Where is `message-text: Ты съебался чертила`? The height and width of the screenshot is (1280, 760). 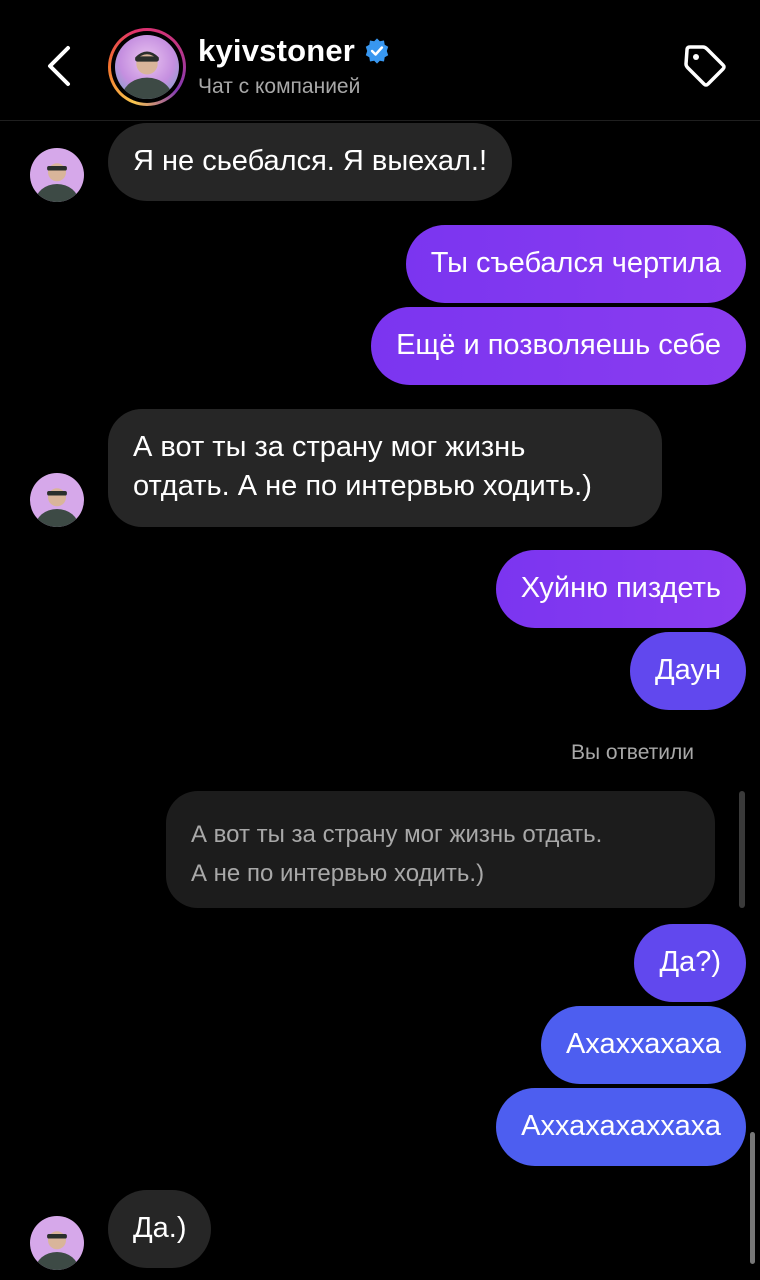 message-text: Ты съебался чертила is located at coordinates (575, 263).